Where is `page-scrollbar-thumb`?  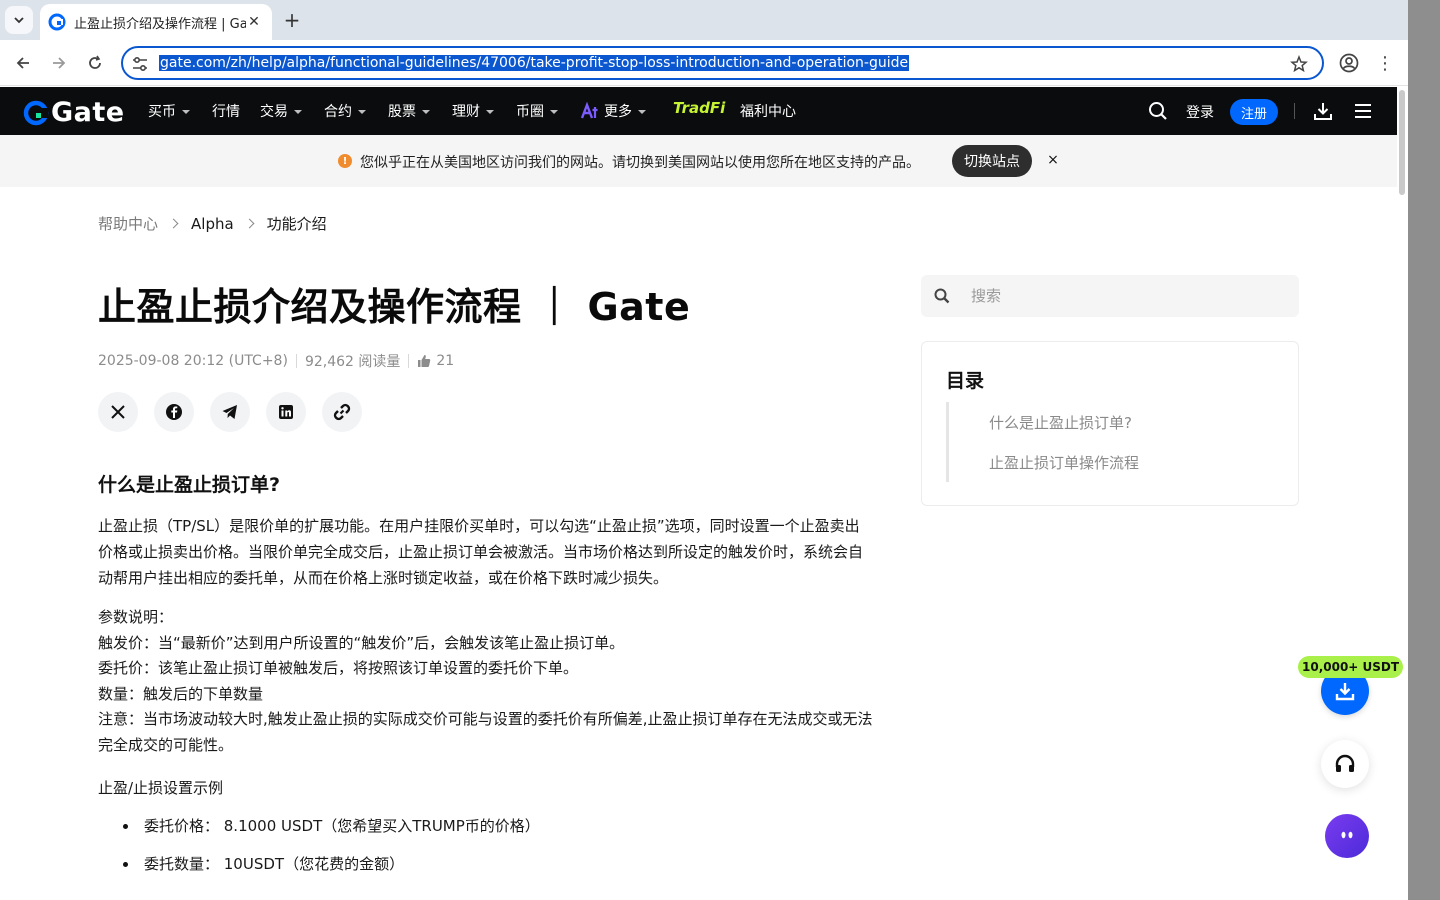 page-scrollbar-thumb is located at coordinates (1402, 142).